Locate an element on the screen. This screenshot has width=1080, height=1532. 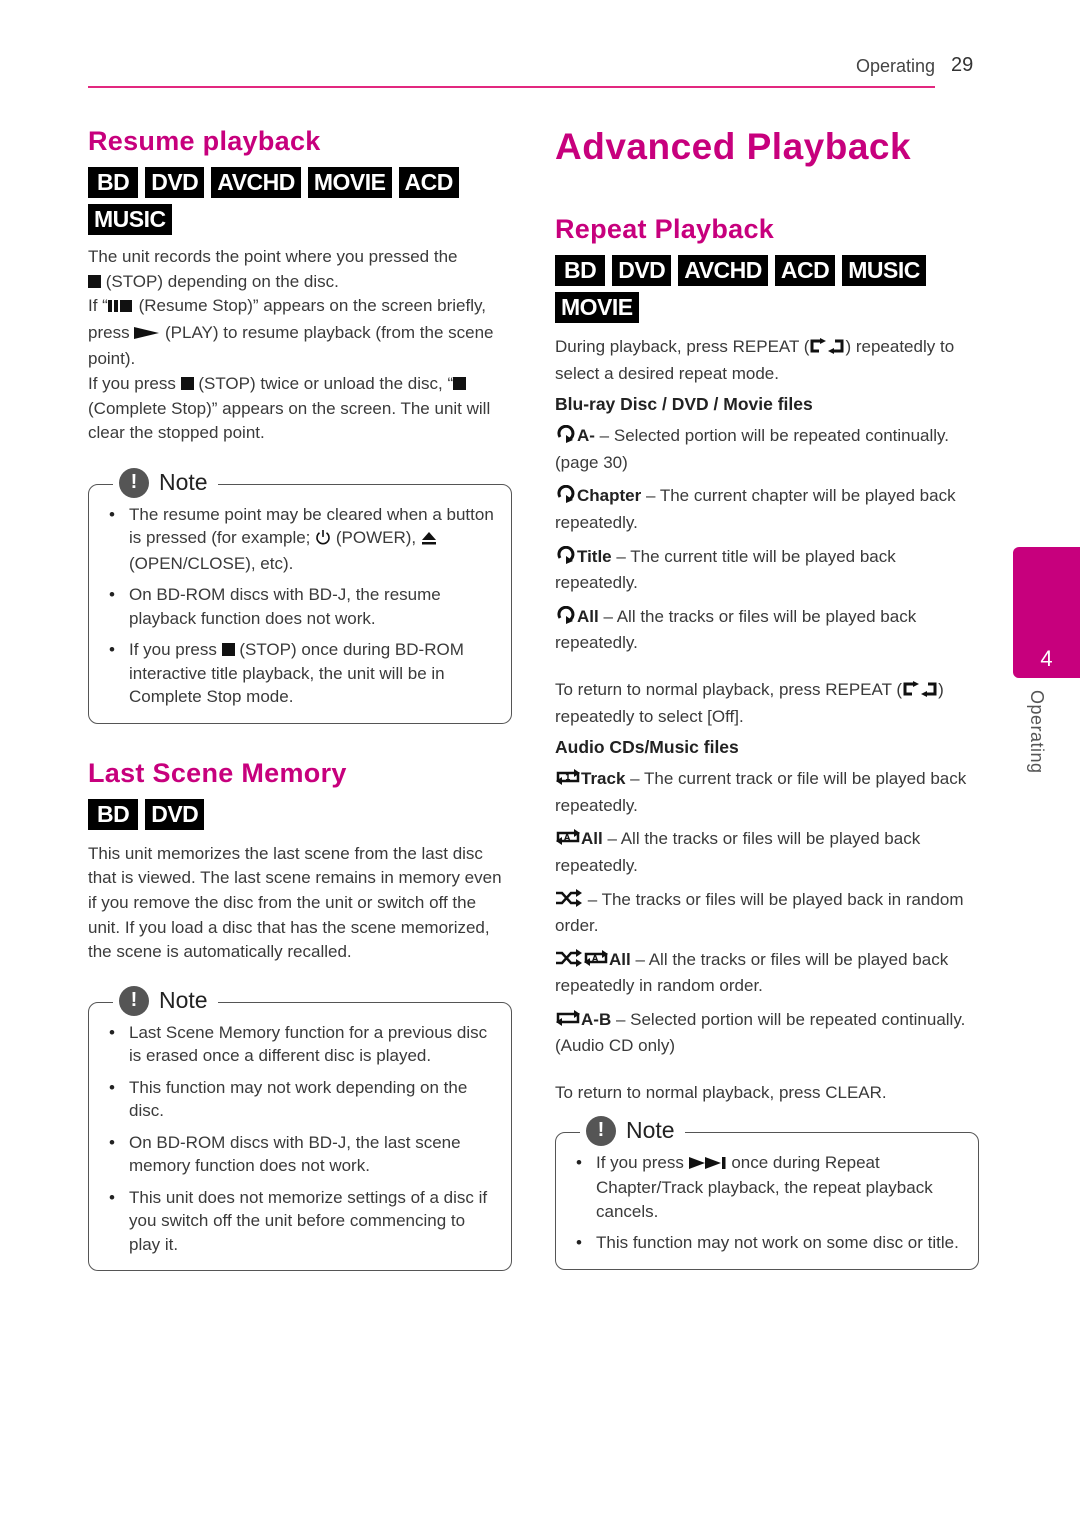
chapter-label: Operating is located at coordinates (1037, 732).